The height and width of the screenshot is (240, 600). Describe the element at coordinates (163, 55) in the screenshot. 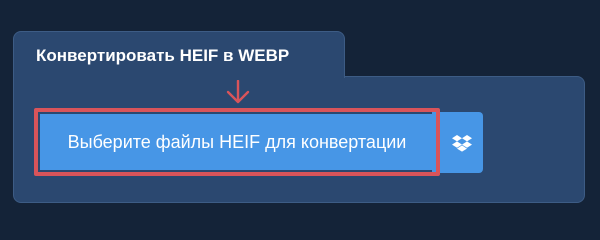

I see `tab-title: Конвертировать HEIF в WEBP` at that location.